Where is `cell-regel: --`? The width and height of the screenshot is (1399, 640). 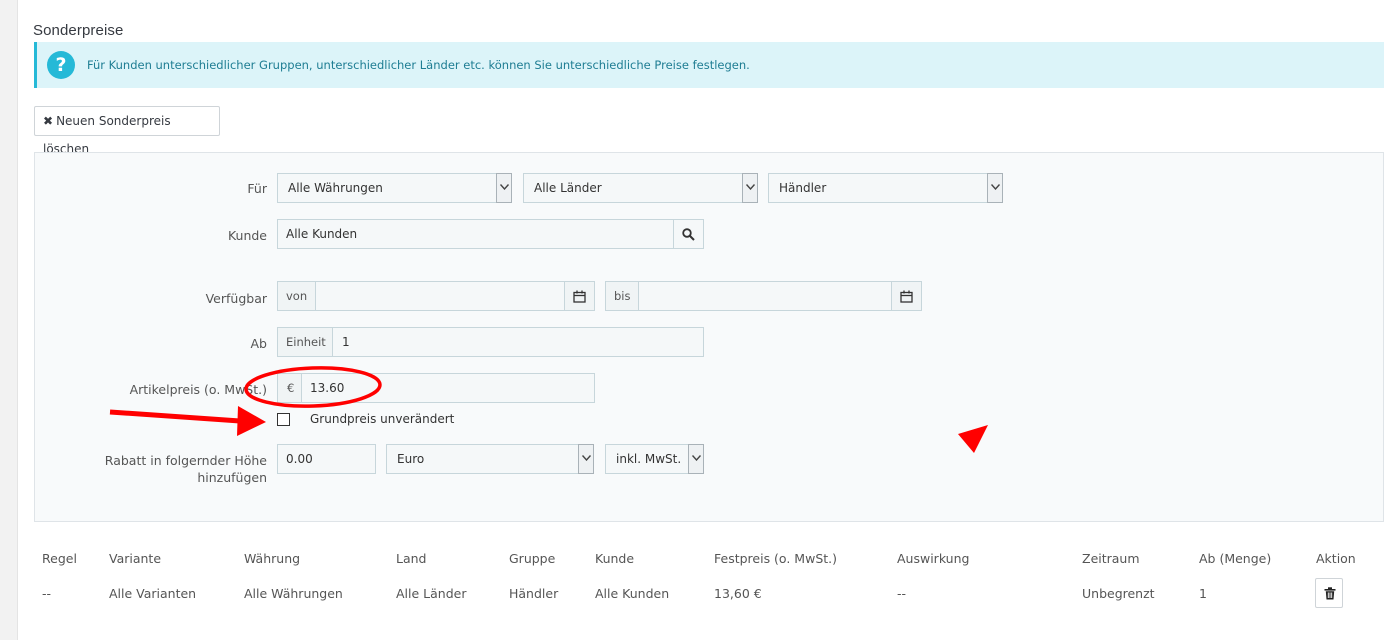 cell-regel: -- is located at coordinates (47, 593).